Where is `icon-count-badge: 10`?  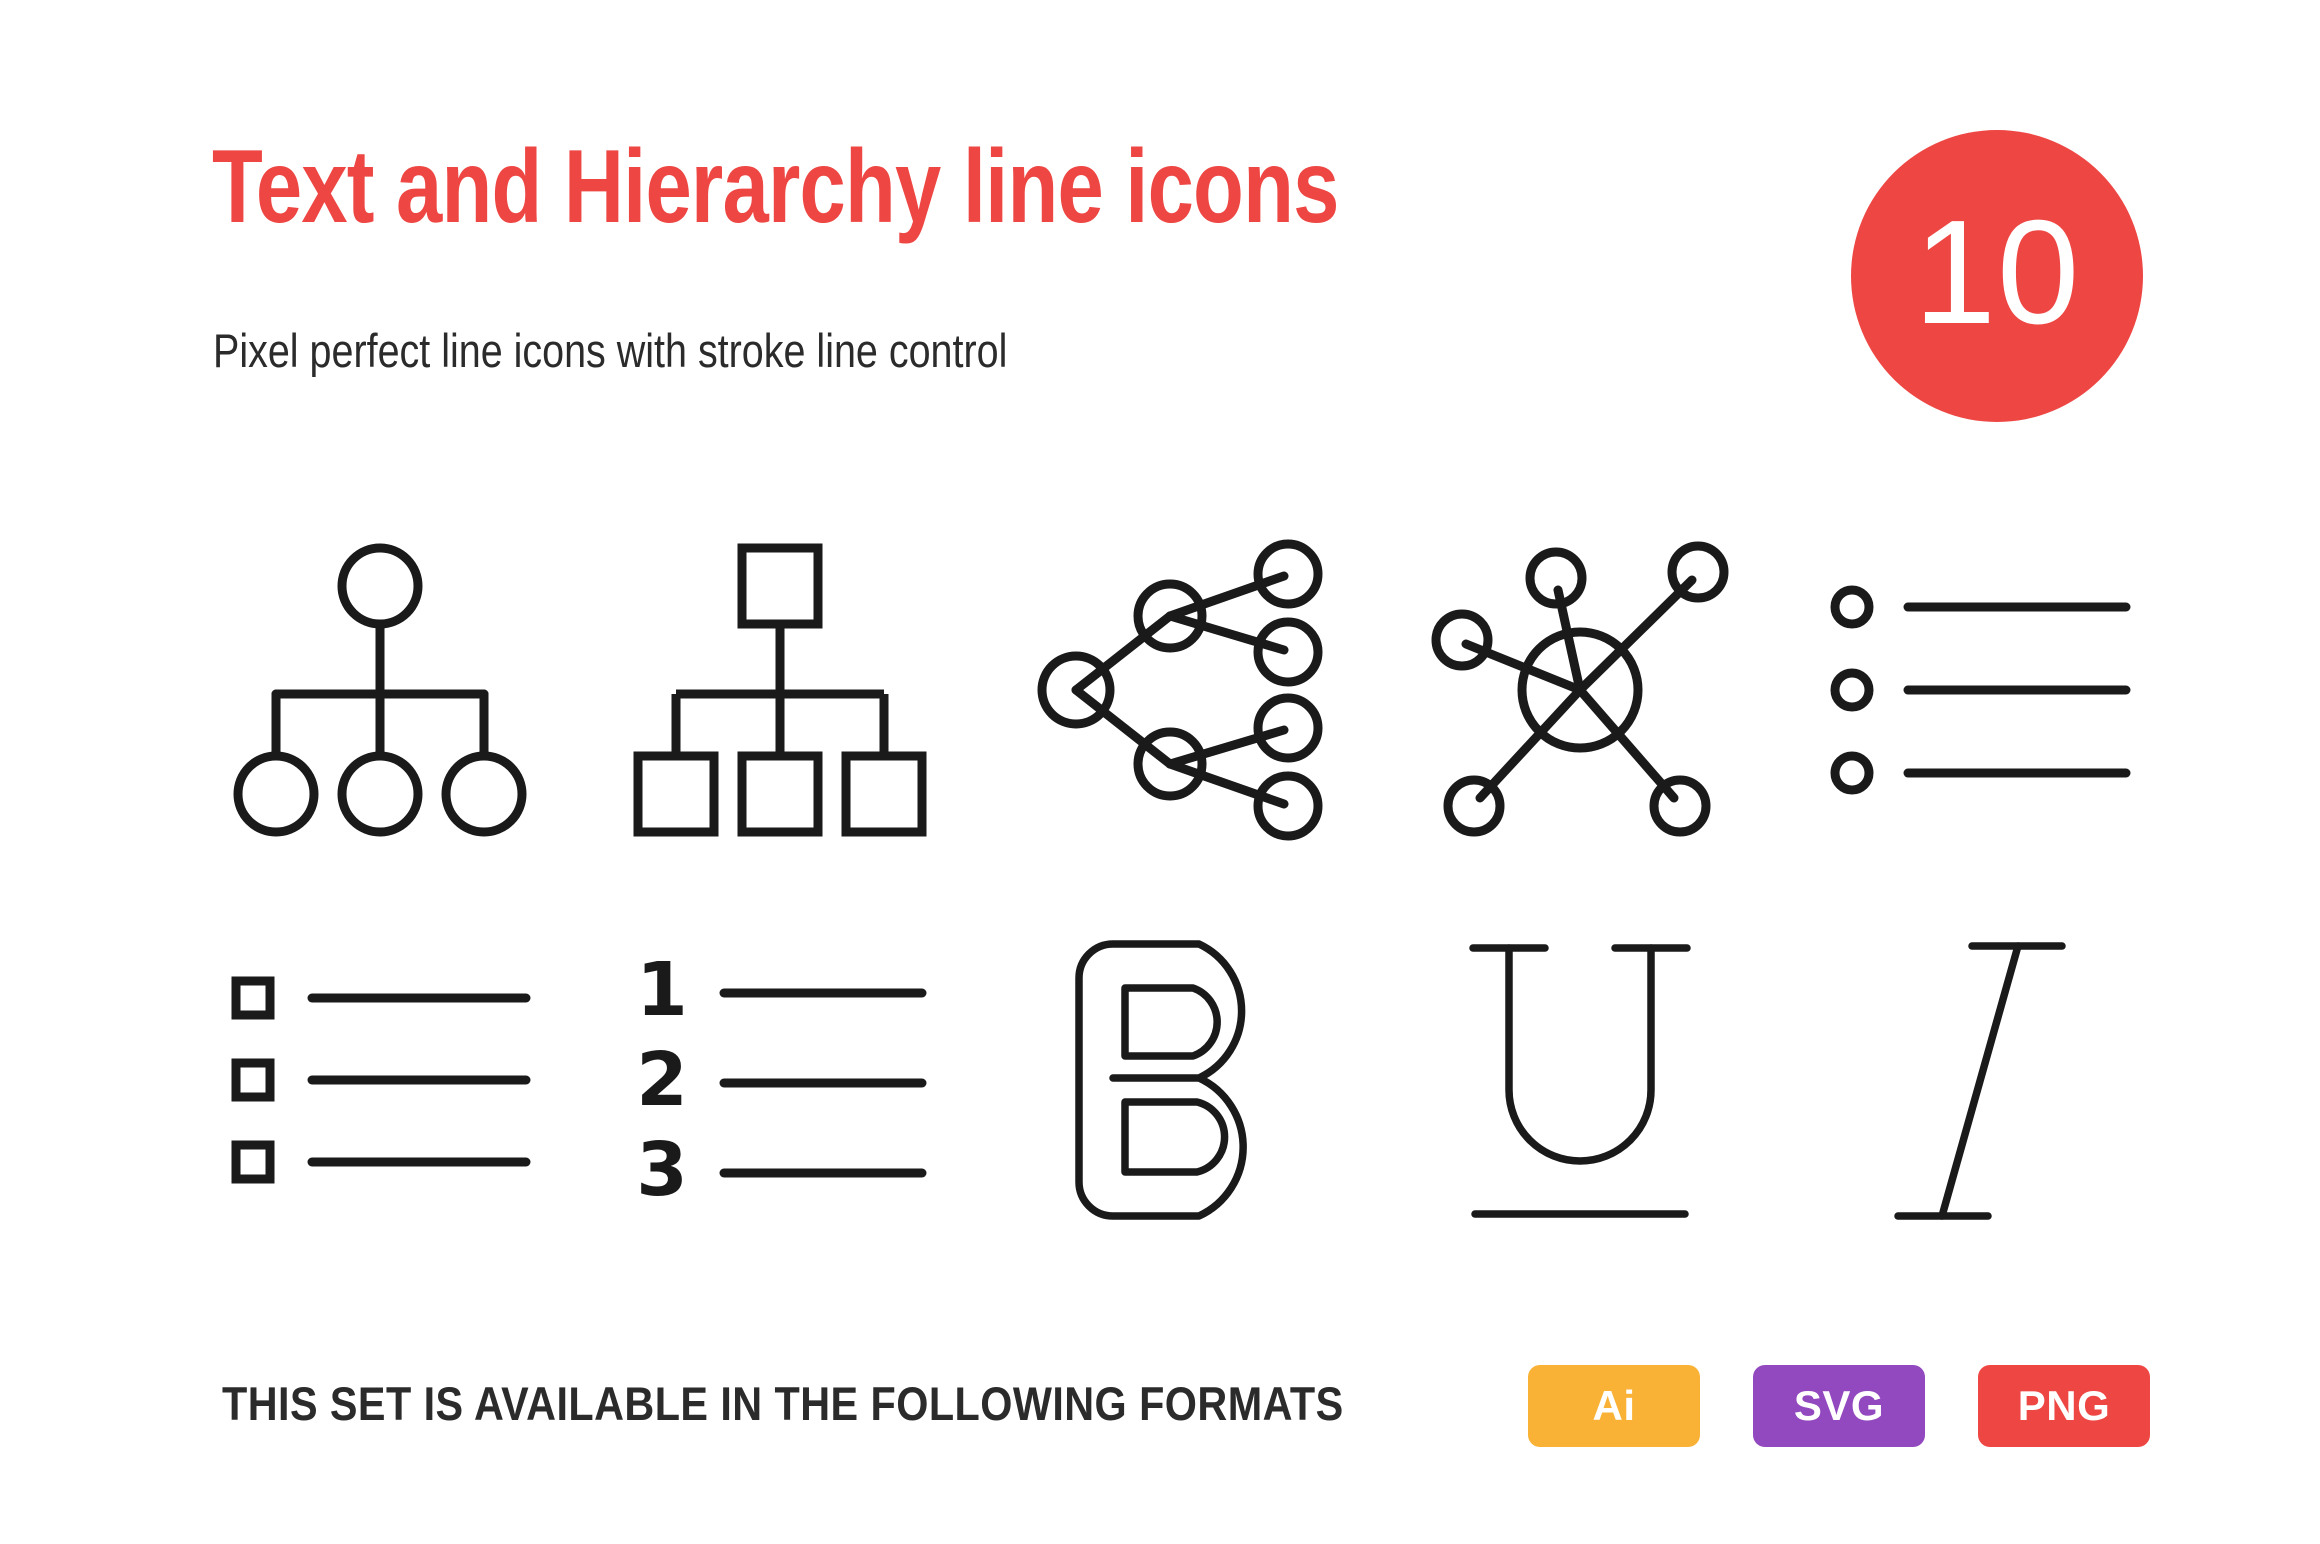 icon-count-badge: 10 is located at coordinates (1997, 276).